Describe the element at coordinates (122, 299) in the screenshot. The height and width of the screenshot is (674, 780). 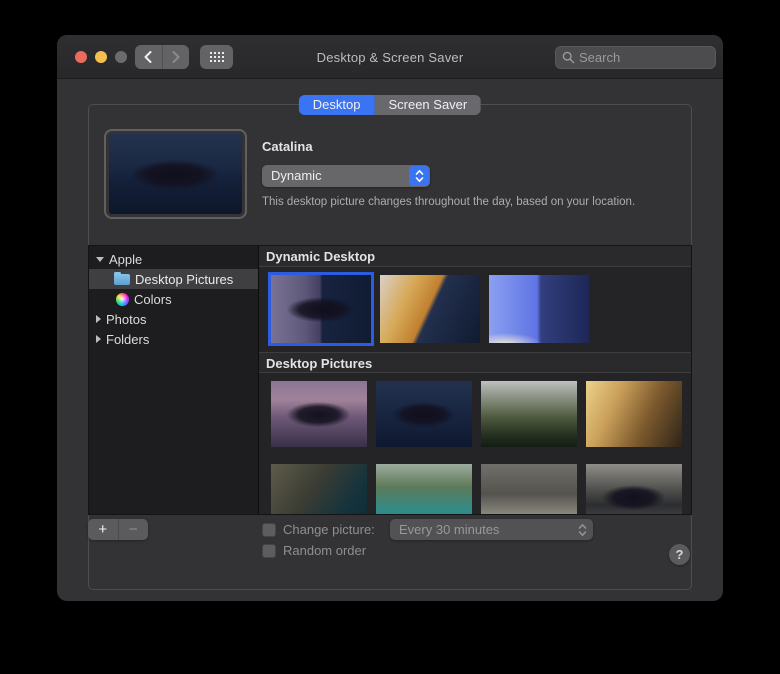
I see `colors-sphere-icon` at that location.